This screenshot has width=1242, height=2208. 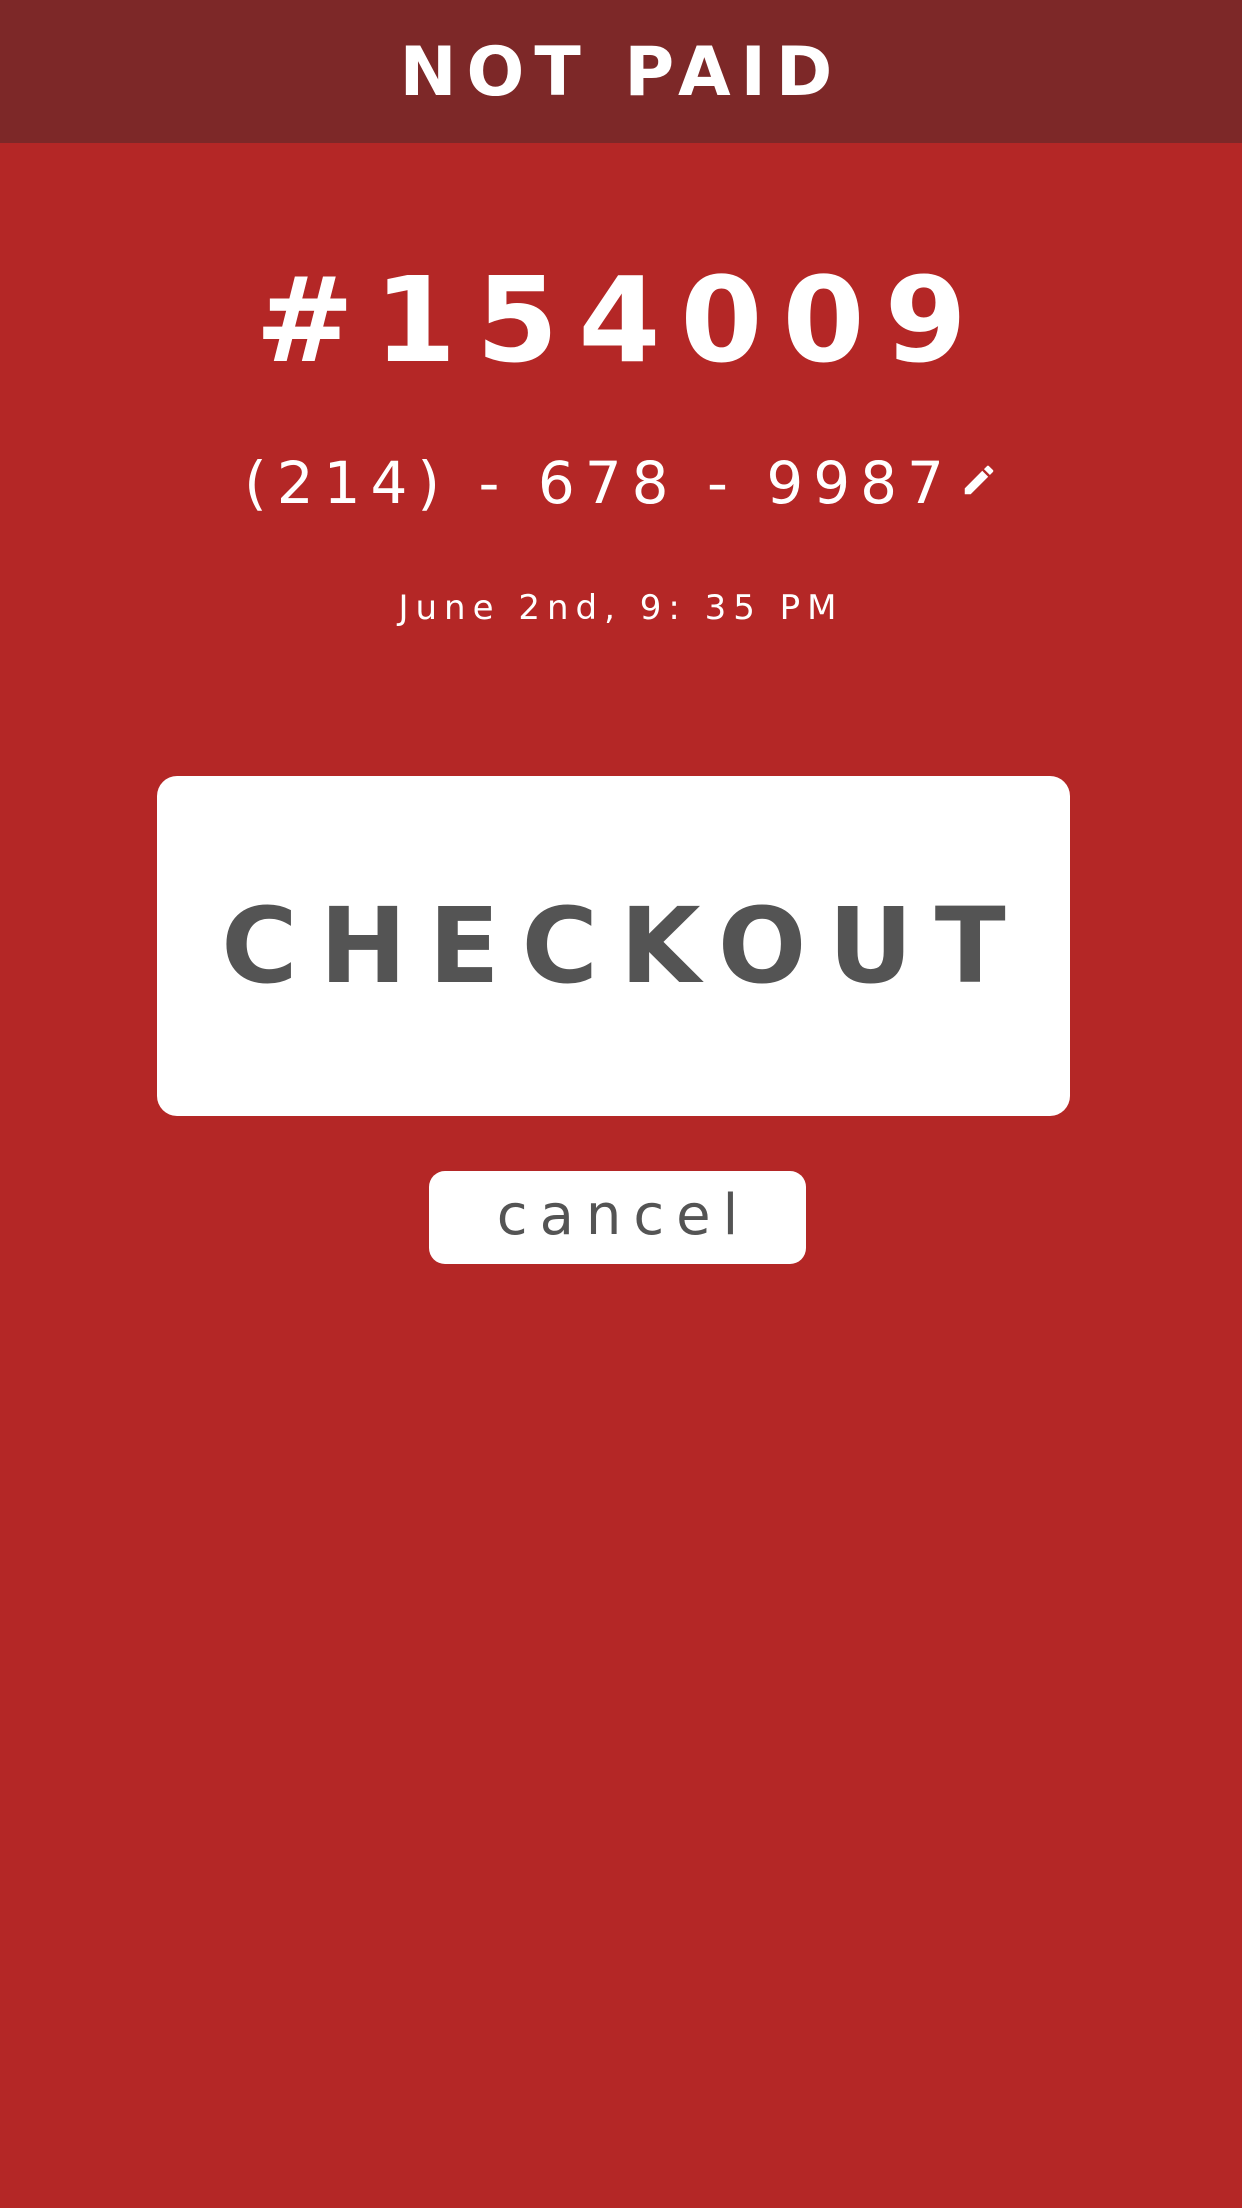 I want to click on payment-status-label: NOT PAID, so click(x=621, y=72).